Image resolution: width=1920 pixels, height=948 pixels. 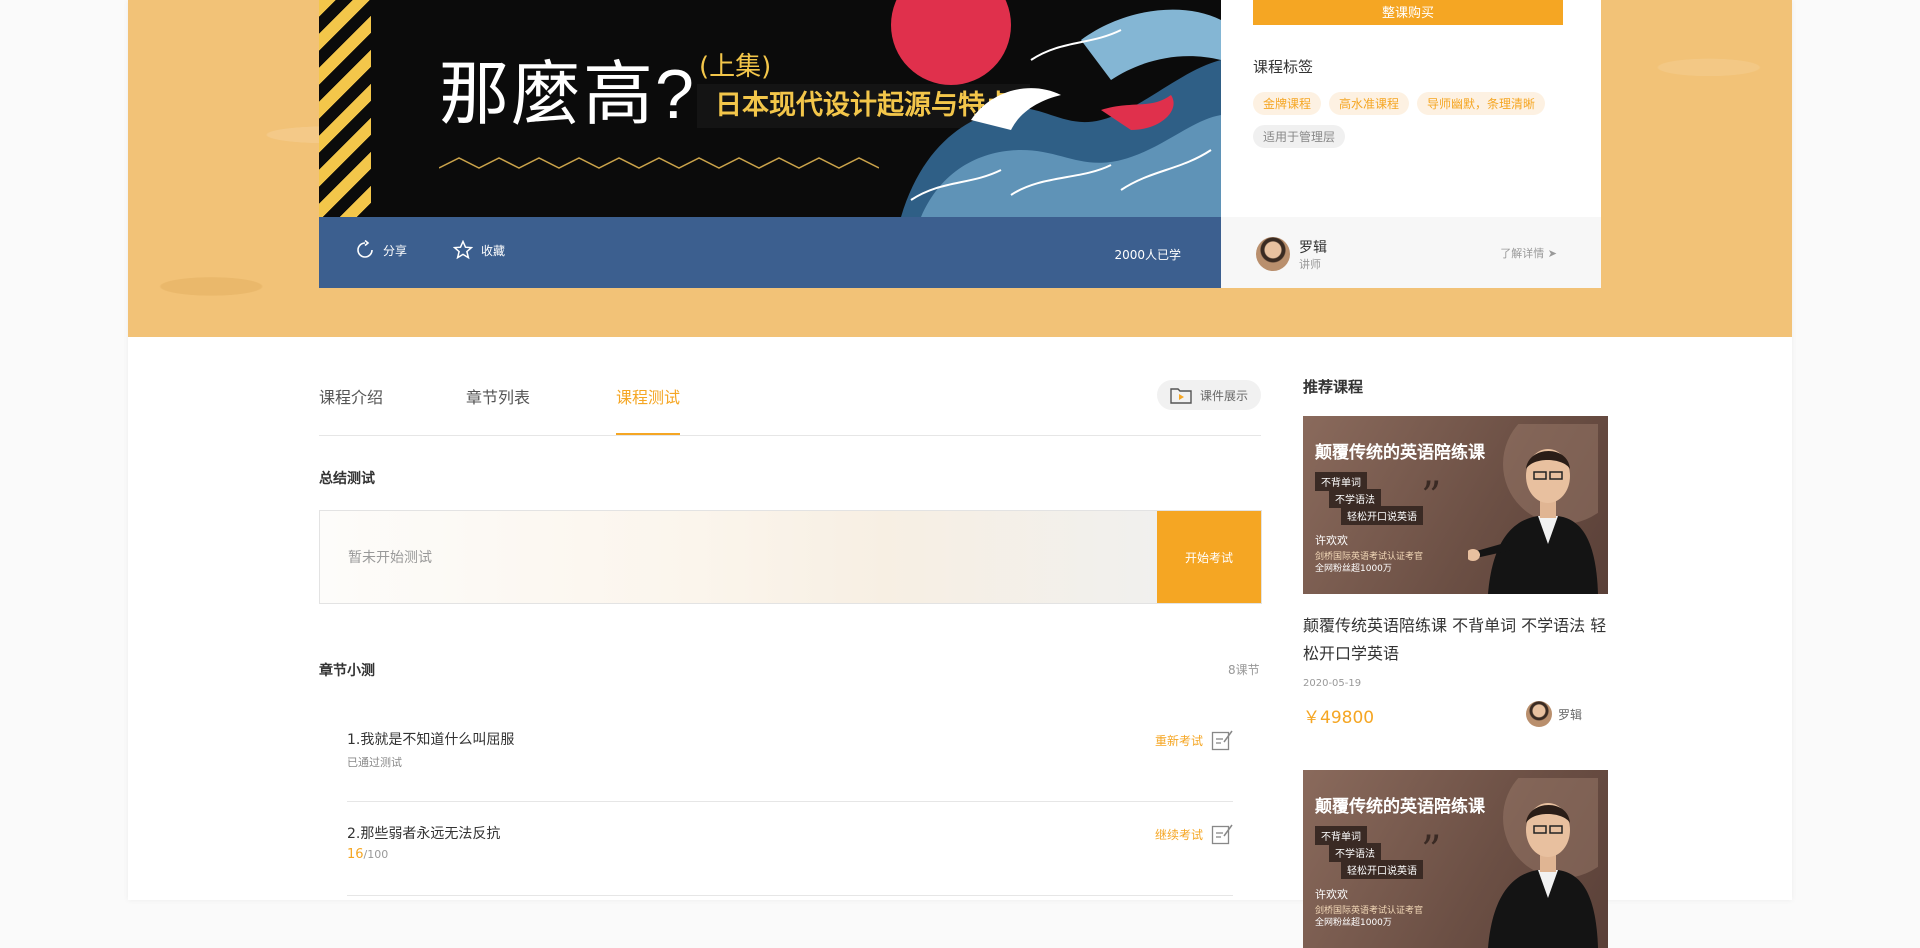 I want to click on continue-exam-button: 继续考试, so click(x=1194, y=834).